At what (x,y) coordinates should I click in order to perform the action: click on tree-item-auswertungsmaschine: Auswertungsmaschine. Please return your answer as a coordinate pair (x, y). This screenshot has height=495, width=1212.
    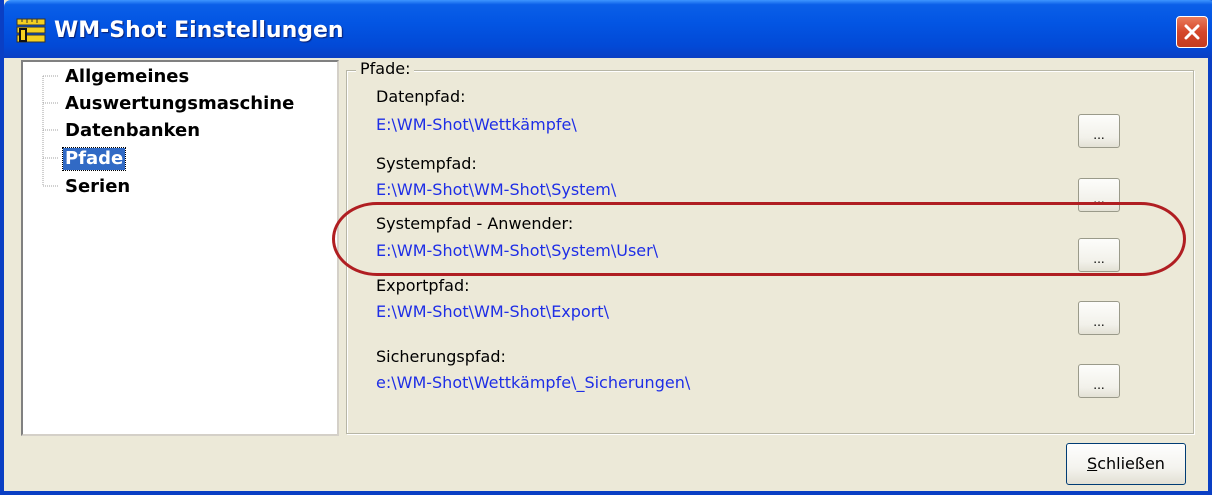
    Looking at the image, I should click on (179, 104).